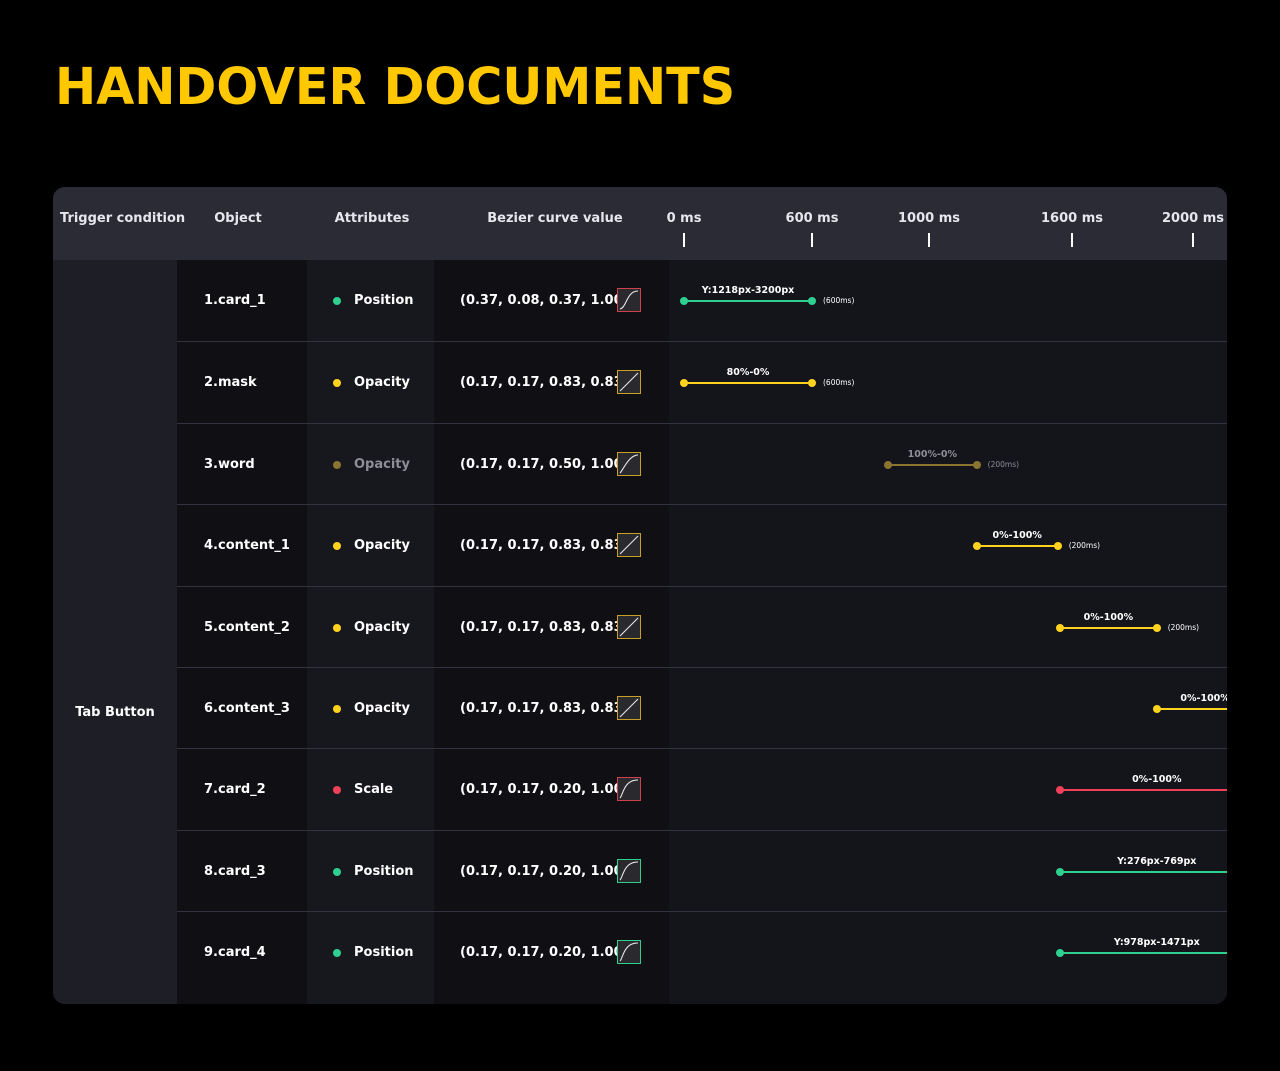 The width and height of the screenshot is (1280, 1071). Describe the element at coordinates (123, 218) in the screenshot. I see `header-trigger-condition: Trigger condition` at that location.